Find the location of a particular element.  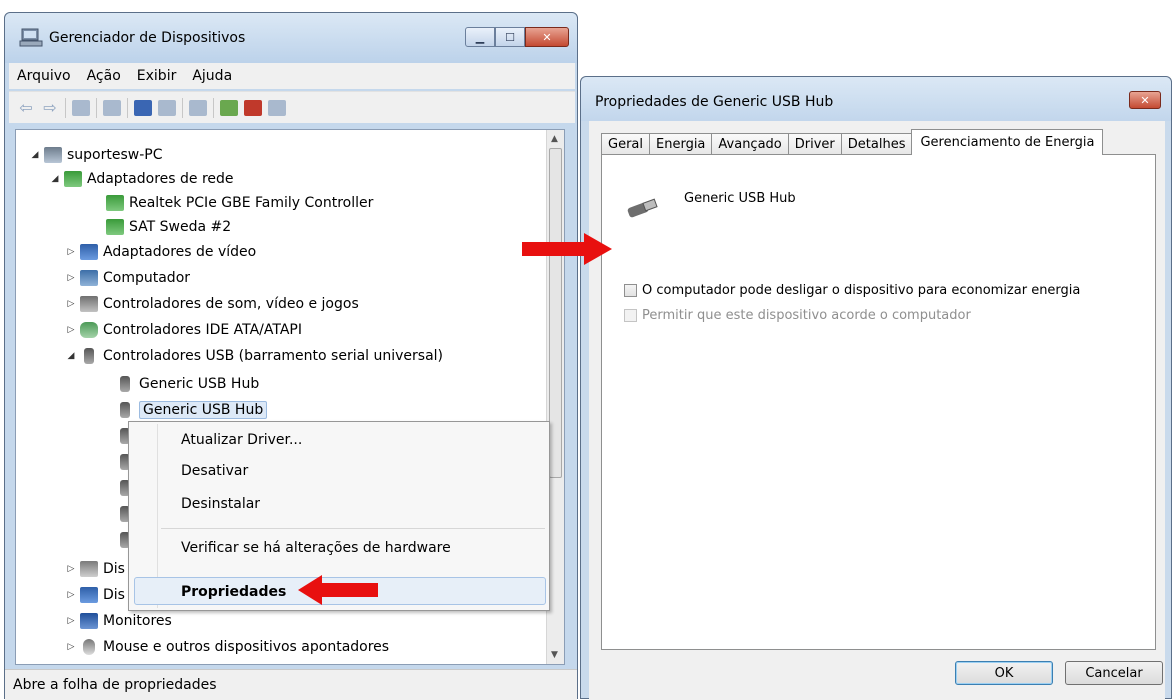

tree-item-monitors: ▷ Monitores is located at coordinates (119, 621).